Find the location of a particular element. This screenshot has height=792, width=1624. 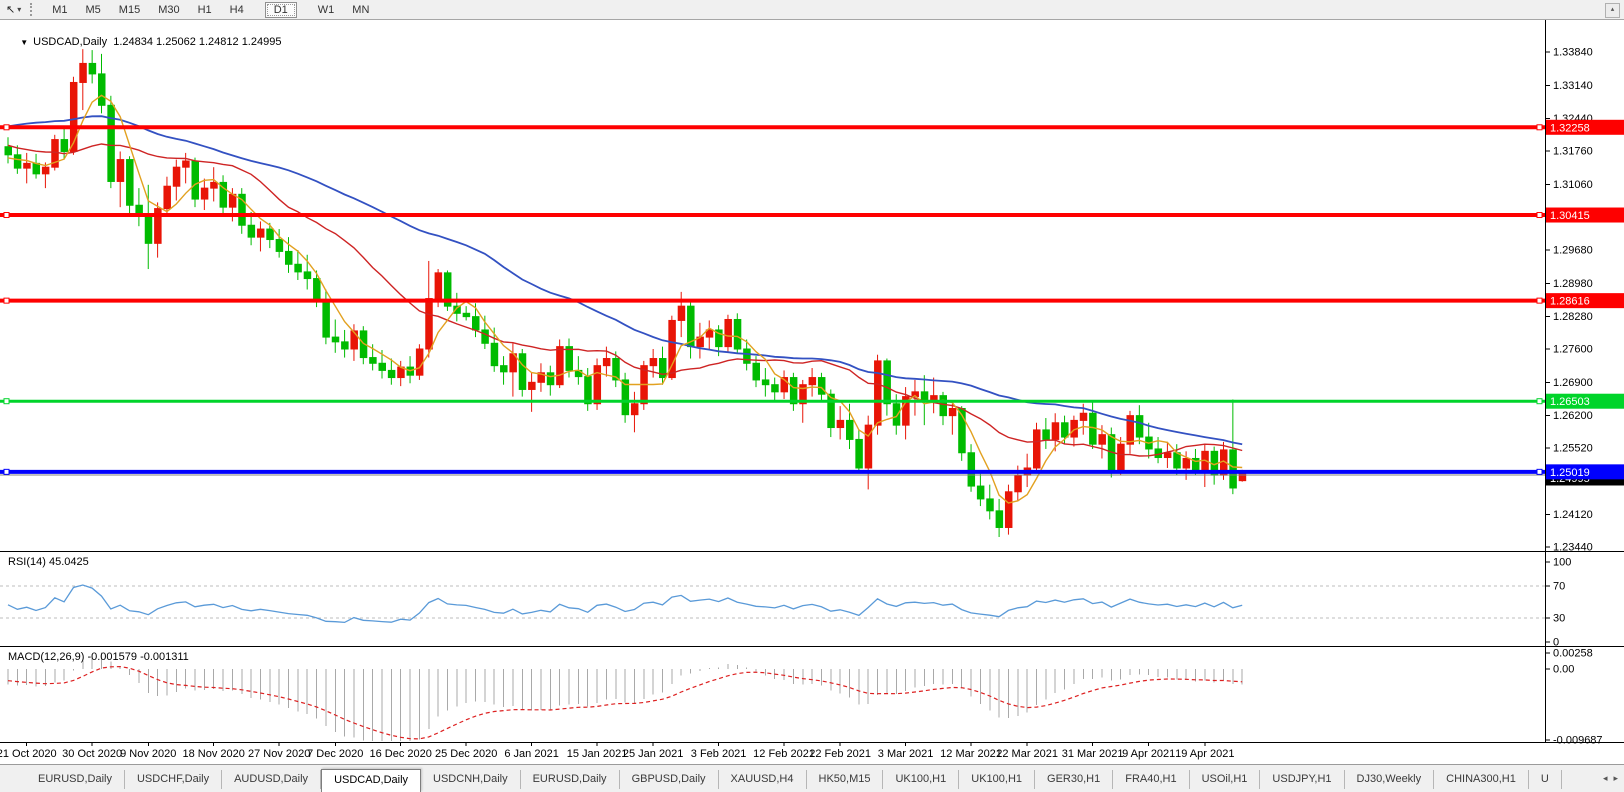

price-tick-label: 1.26200 is located at coordinates (1573, 416).